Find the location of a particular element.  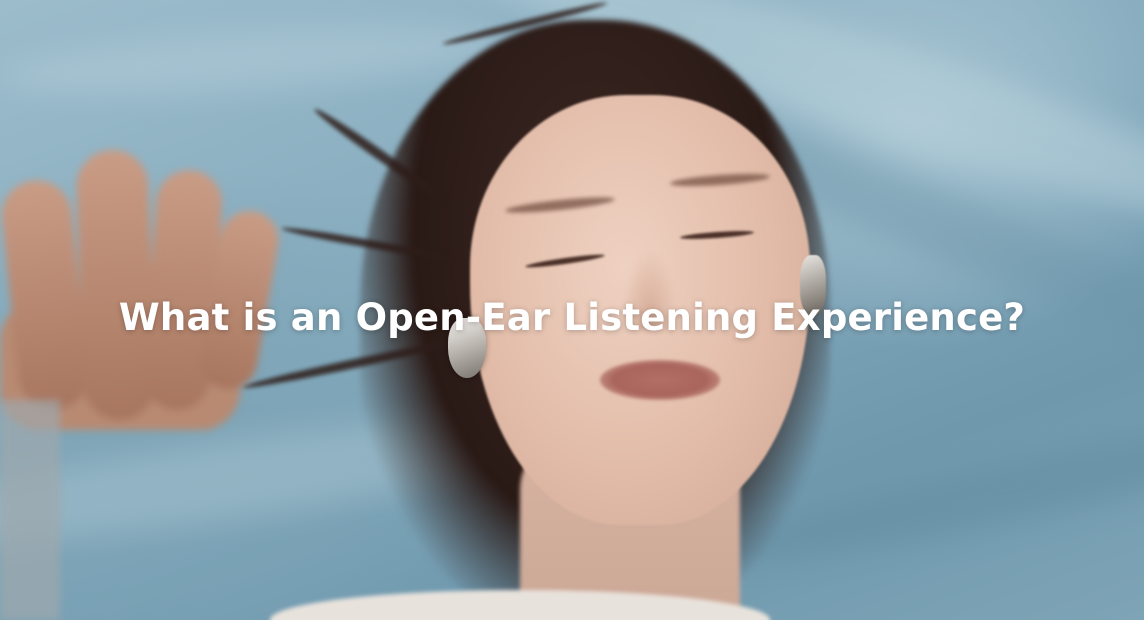

lips is located at coordinates (660, 380).